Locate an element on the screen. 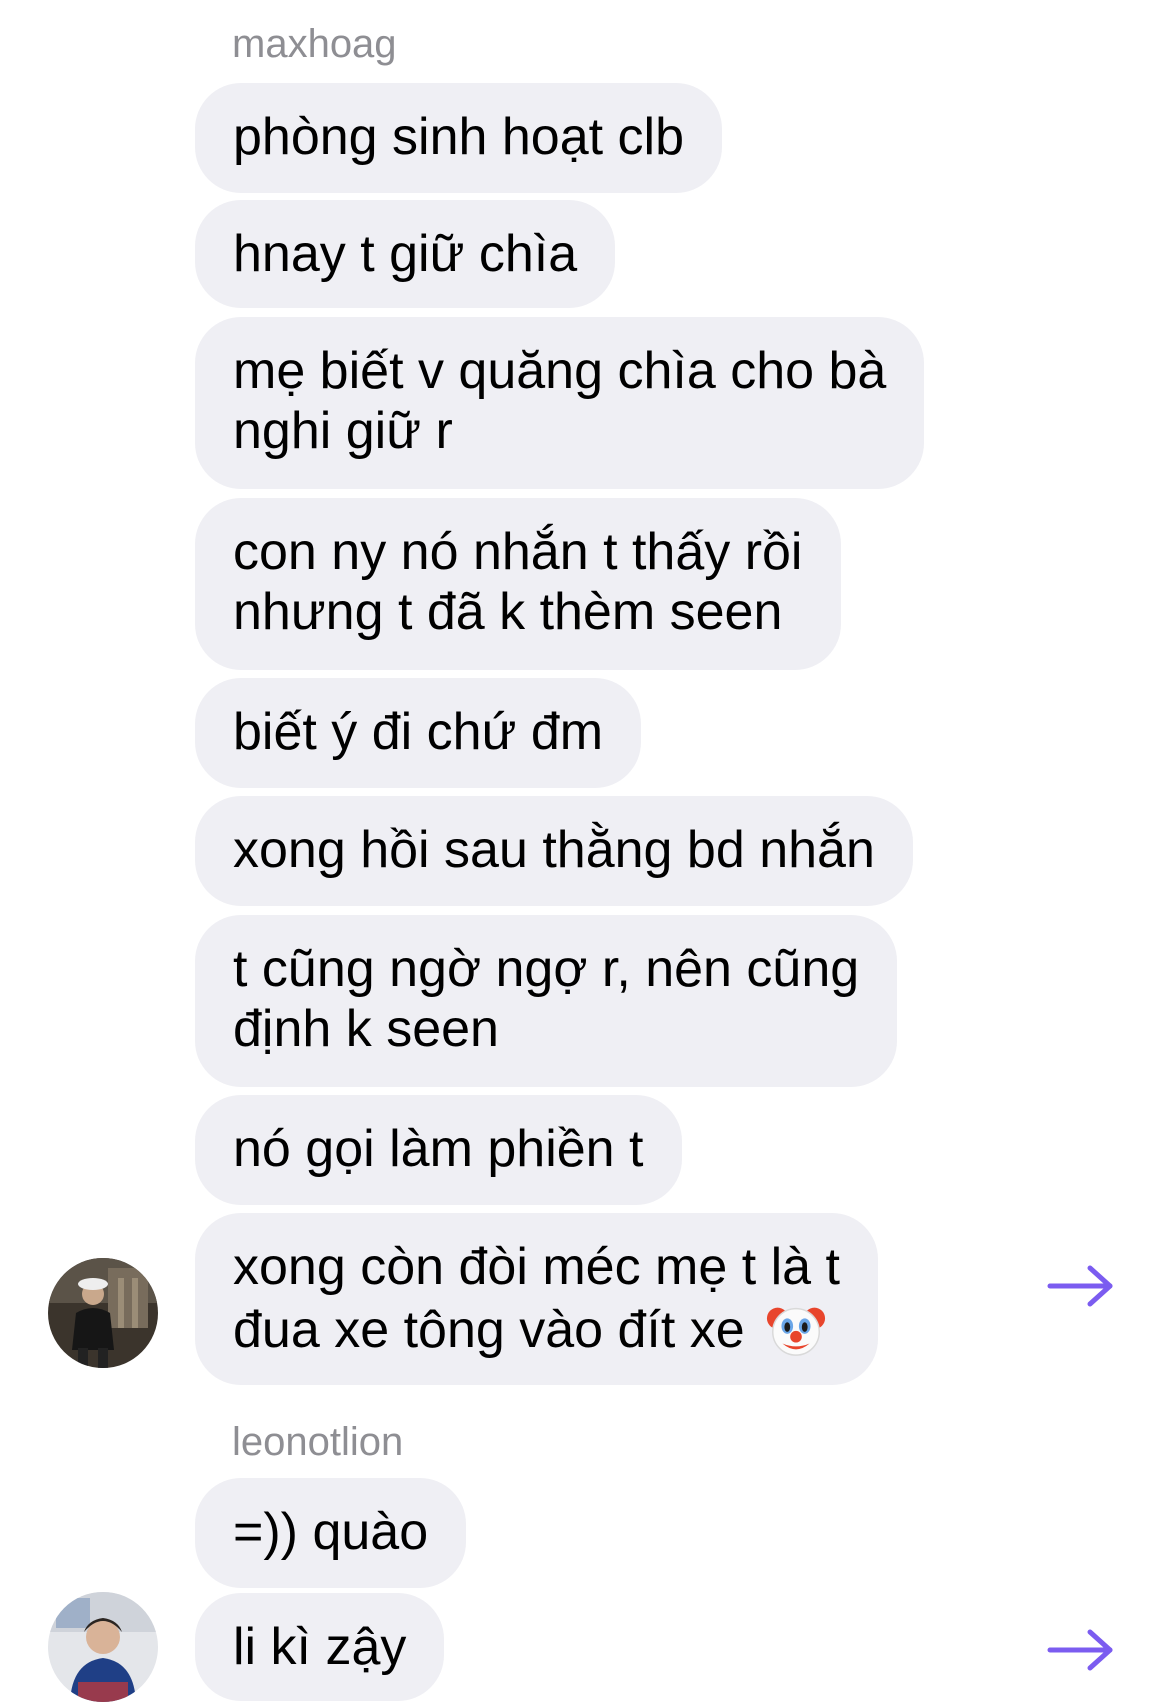  avatar-maxhoag is located at coordinates (103, 1313).